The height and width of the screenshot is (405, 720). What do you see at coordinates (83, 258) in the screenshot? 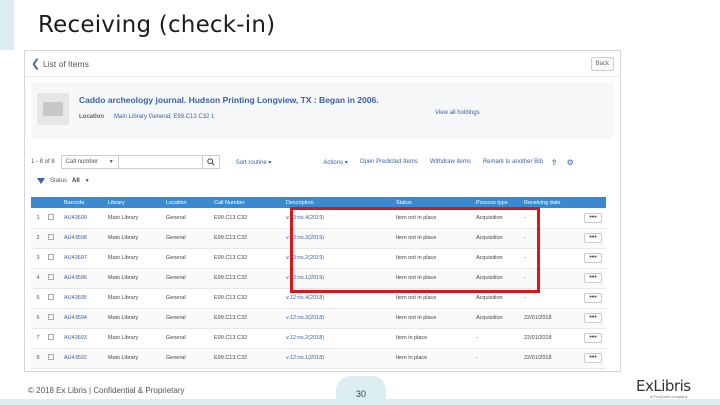
I see `barcode-link: AU43697` at bounding box center [83, 258].